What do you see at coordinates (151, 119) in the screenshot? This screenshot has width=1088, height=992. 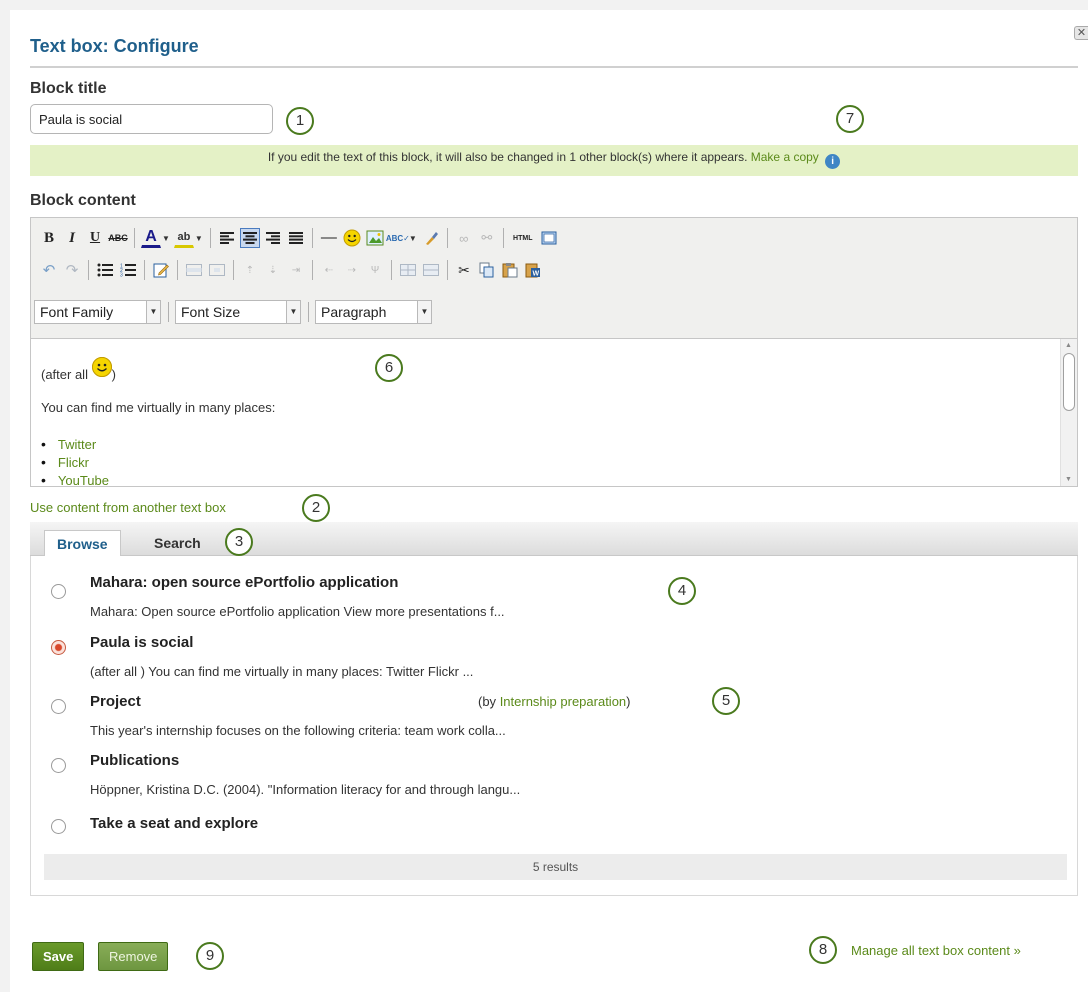 I see `block-title-input` at bounding box center [151, 119].